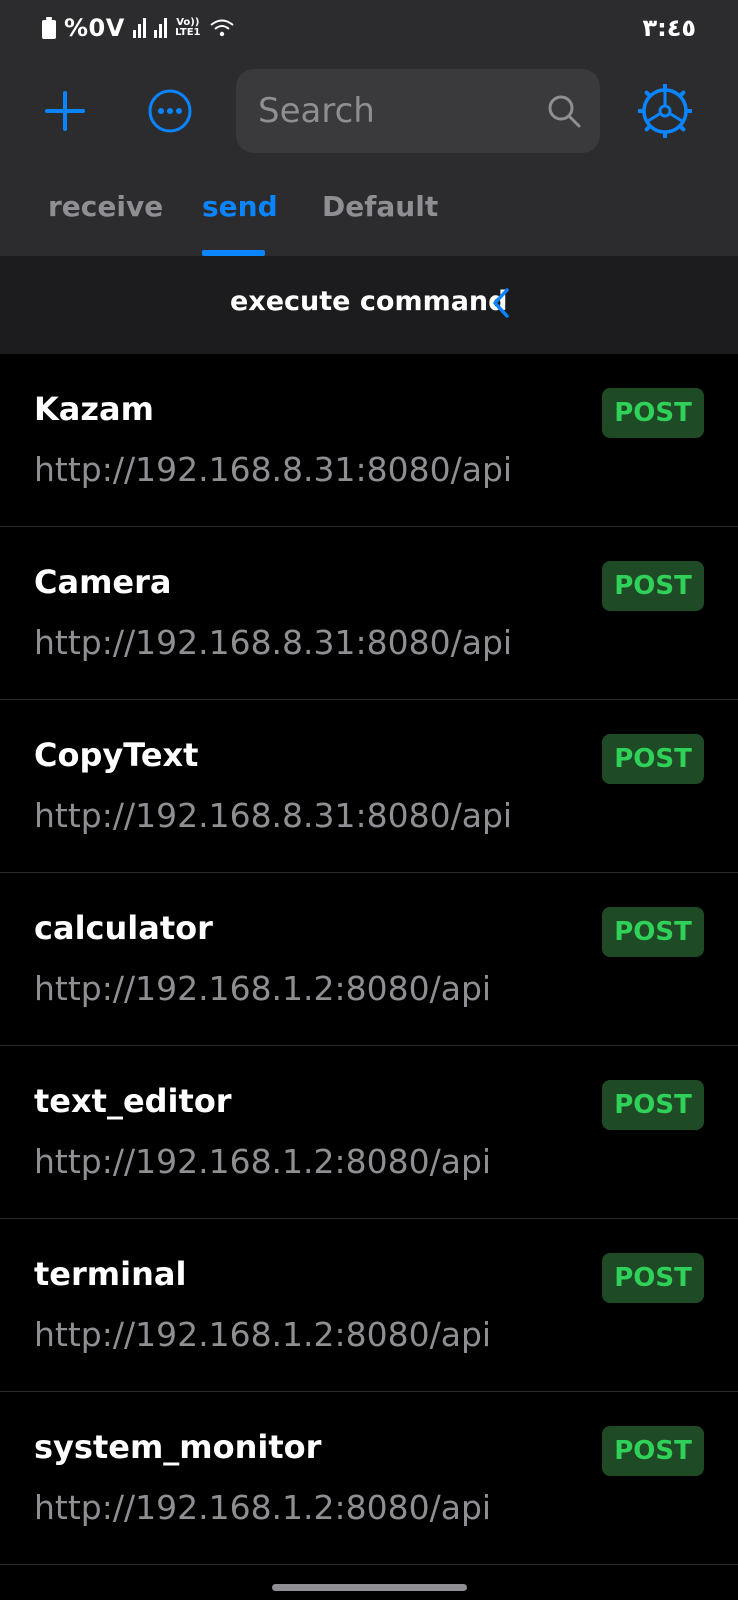 This screenshot has height=1600, width=738. I want to click on add-button, so click(65, 111).